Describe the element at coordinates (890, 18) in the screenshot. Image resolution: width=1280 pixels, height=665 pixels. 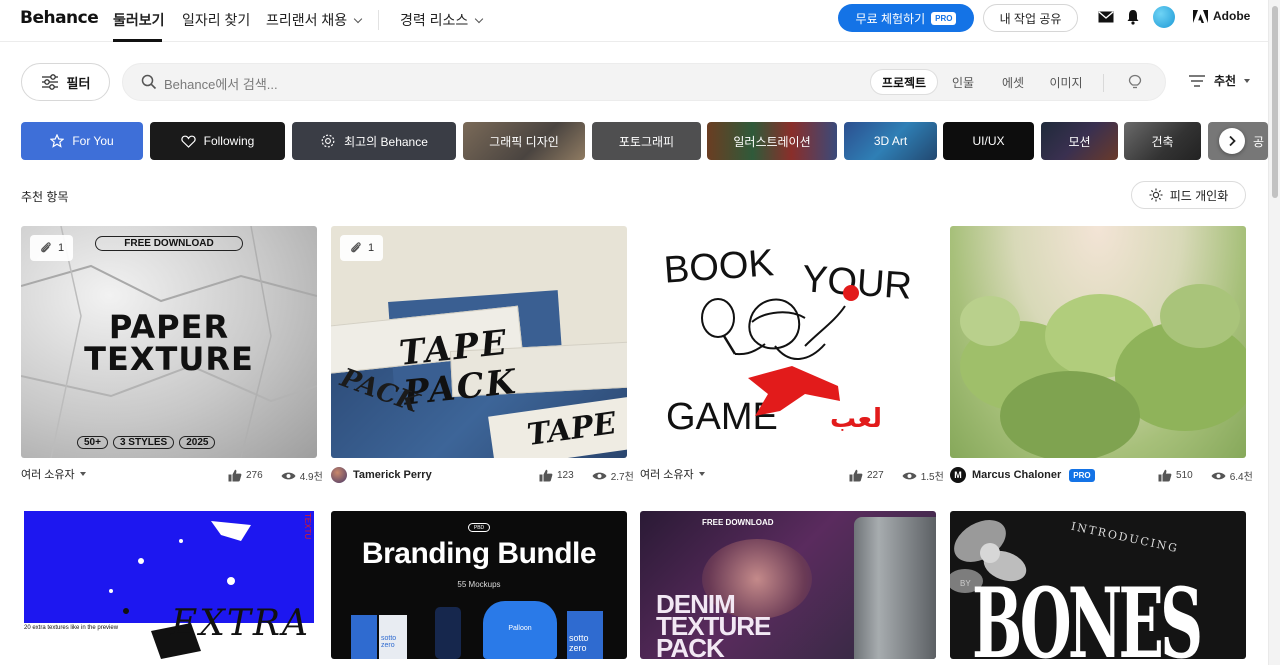
I see `free-trial-label: 무료 체험하기` at that location.